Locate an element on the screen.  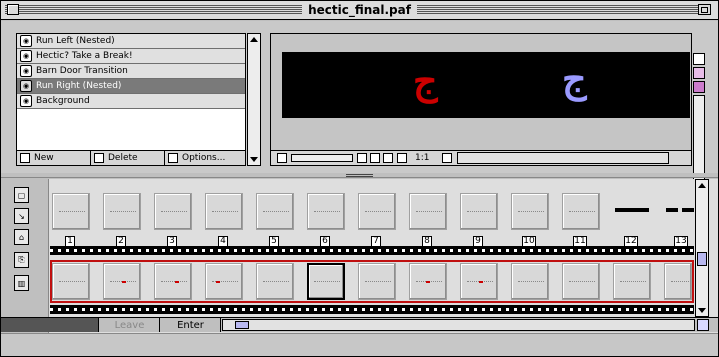
pane-splitter is located at coordinates (359, 175).